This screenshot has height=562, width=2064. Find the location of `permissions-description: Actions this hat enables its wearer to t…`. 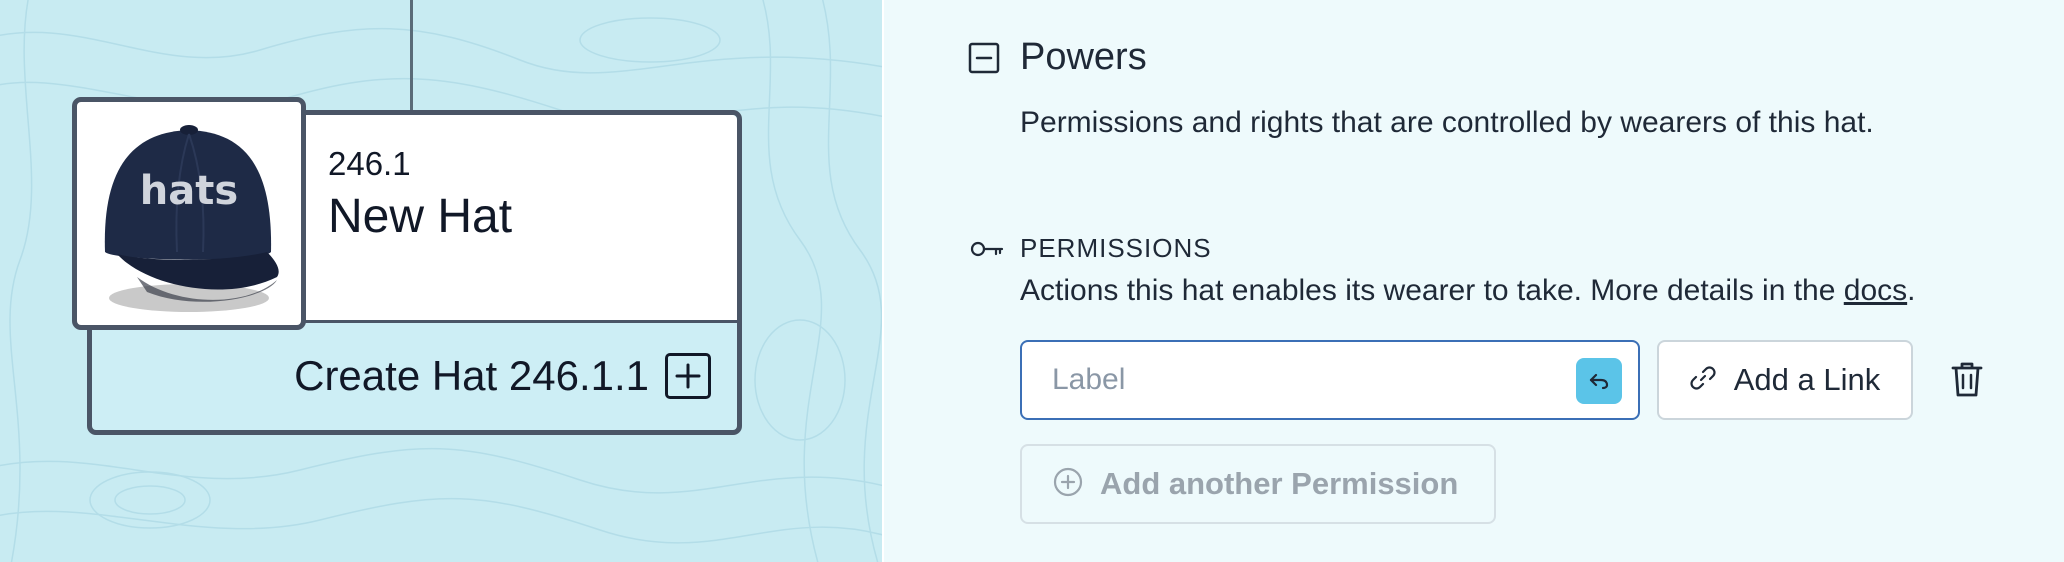

permissions-description: Actions this hat enables its wearer to t… is located at coordinates (1467, 291).